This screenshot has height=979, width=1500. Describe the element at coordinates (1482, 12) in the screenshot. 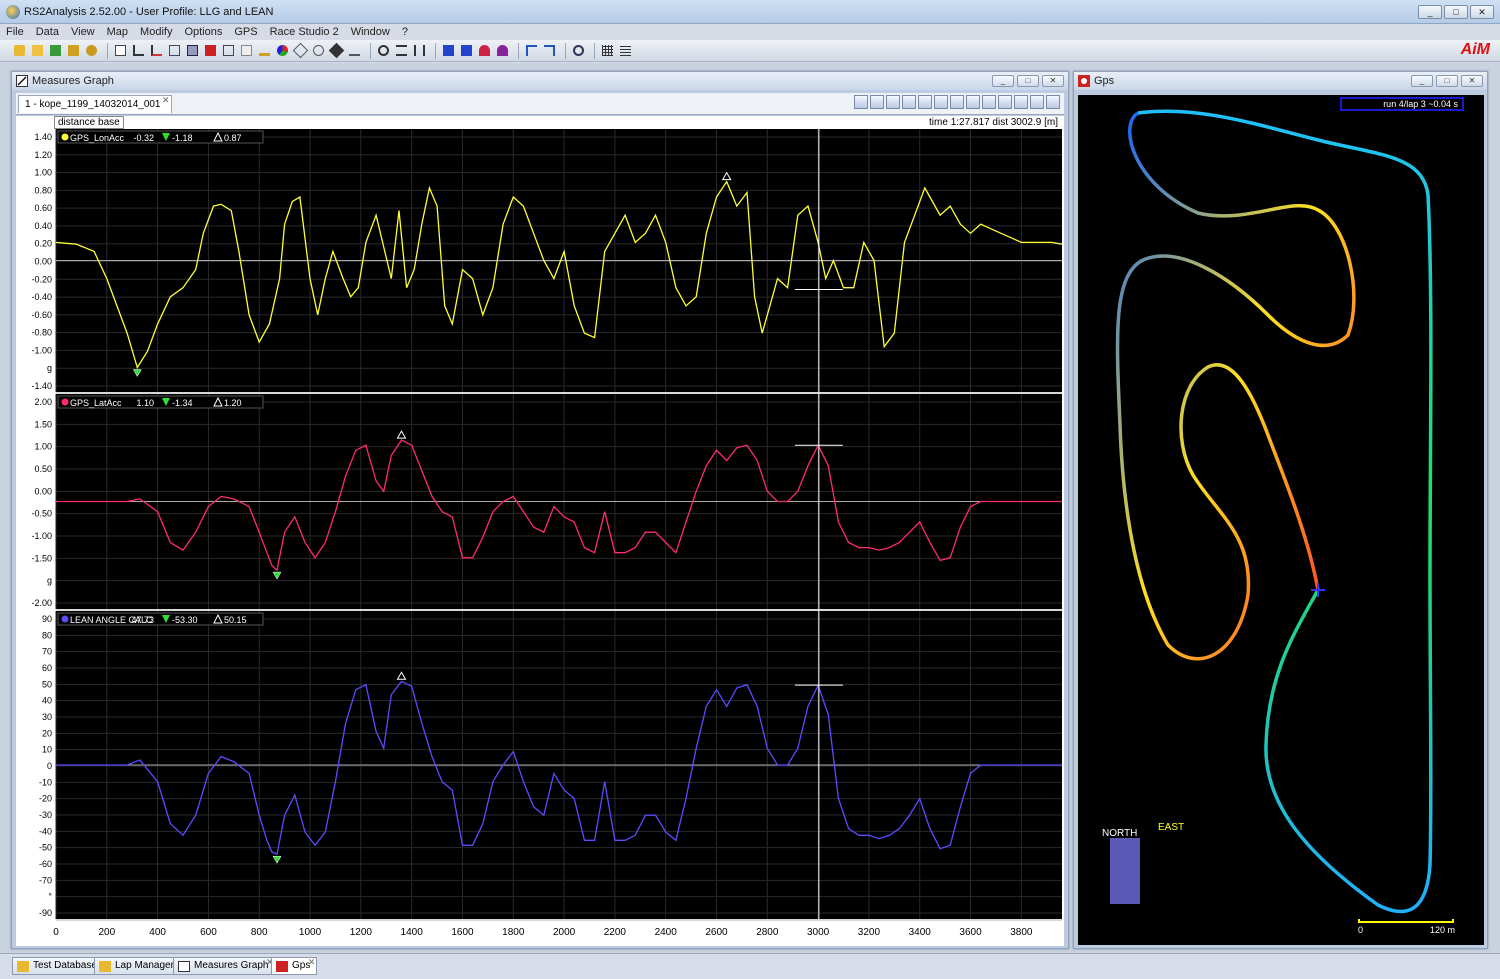

I see `close-button: ✕` at that location.